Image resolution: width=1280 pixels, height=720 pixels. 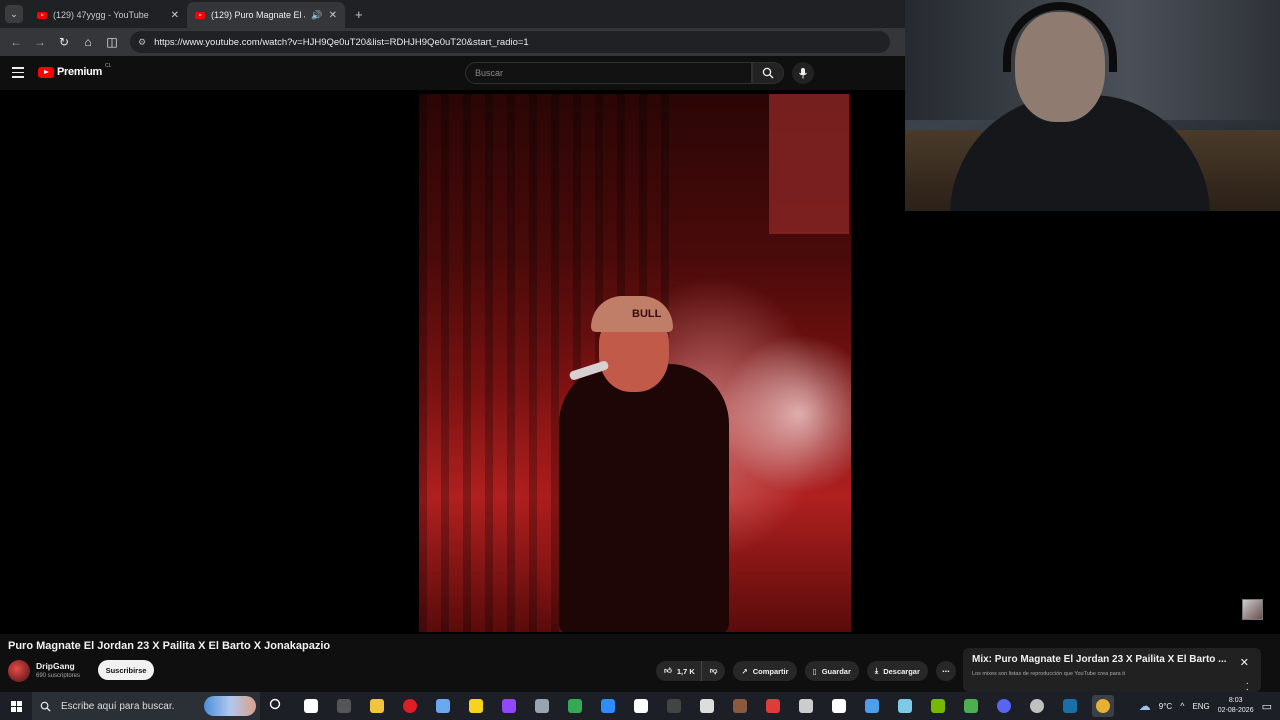 I want to click on cap-text: BULL, so click(x=647, y=314).